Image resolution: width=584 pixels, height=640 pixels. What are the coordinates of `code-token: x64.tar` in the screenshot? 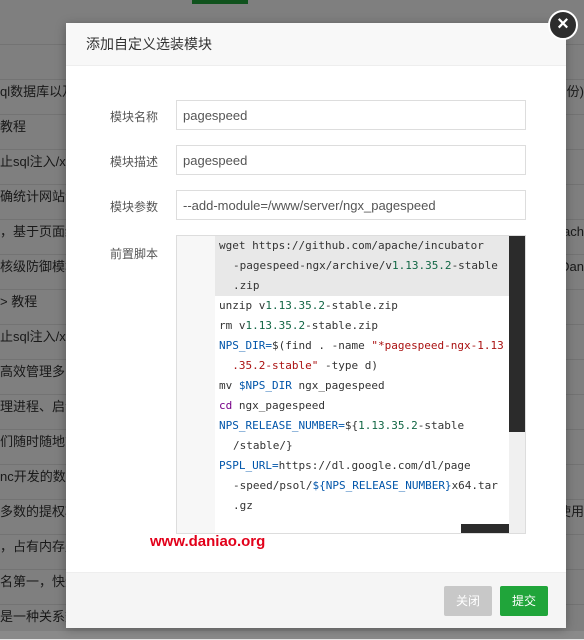 It's located at (474, 485).